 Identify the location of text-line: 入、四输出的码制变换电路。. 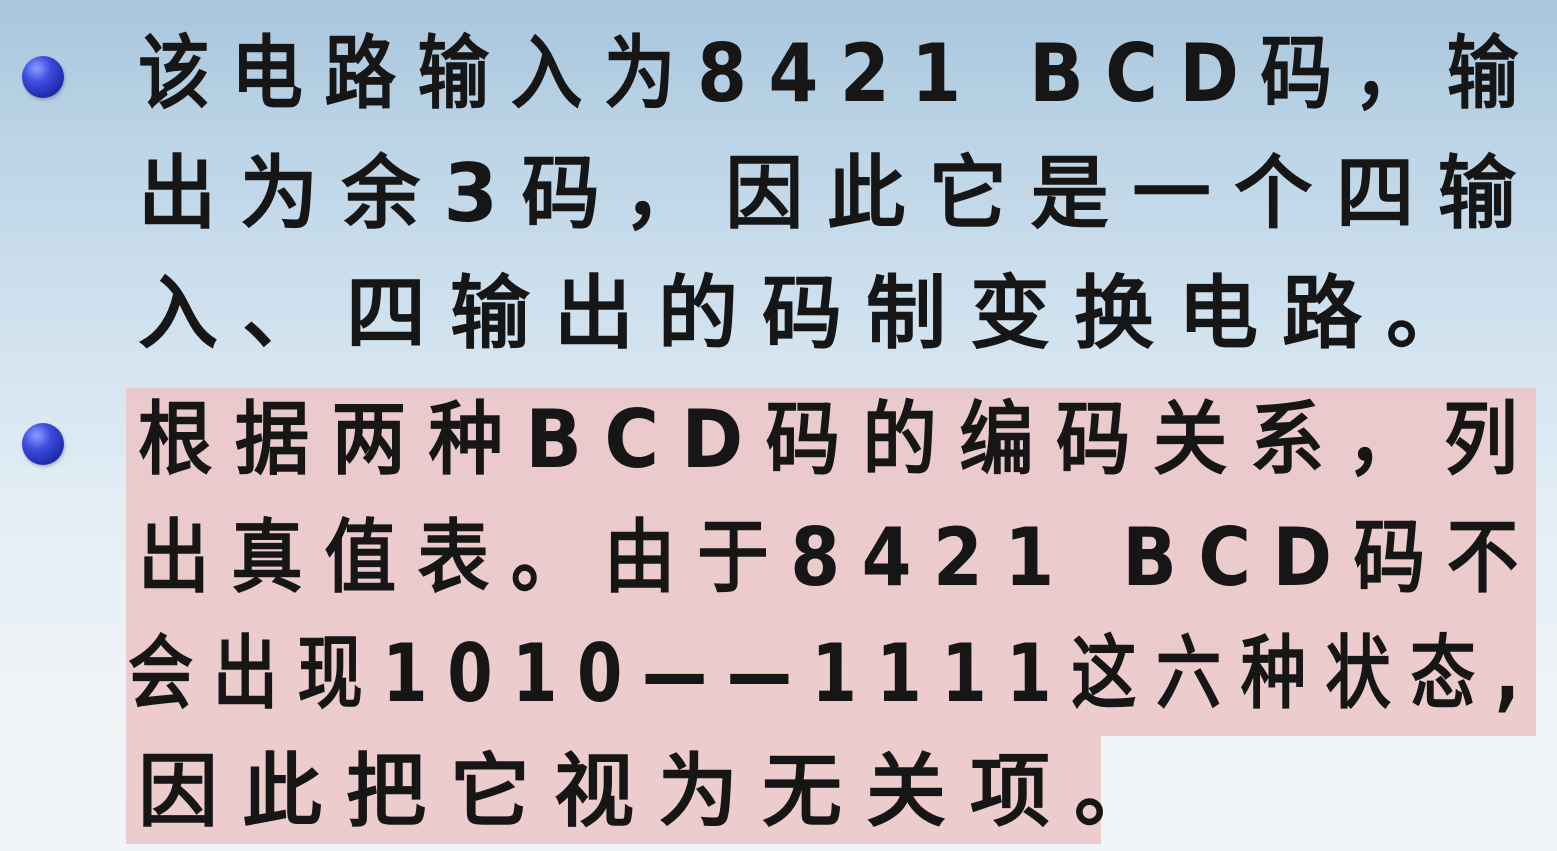
(814, 313).